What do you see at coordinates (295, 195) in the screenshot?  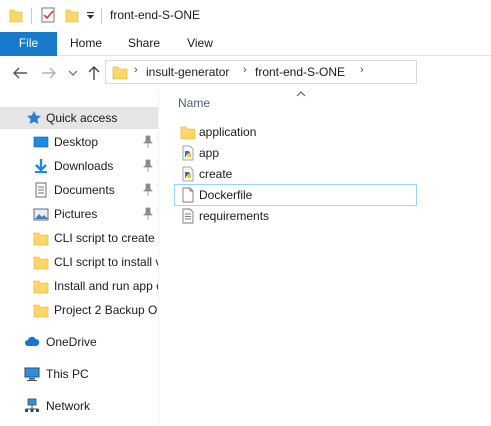 I see `file-row-dockerfile: Dockerfile` at bounding box center [295, 195].